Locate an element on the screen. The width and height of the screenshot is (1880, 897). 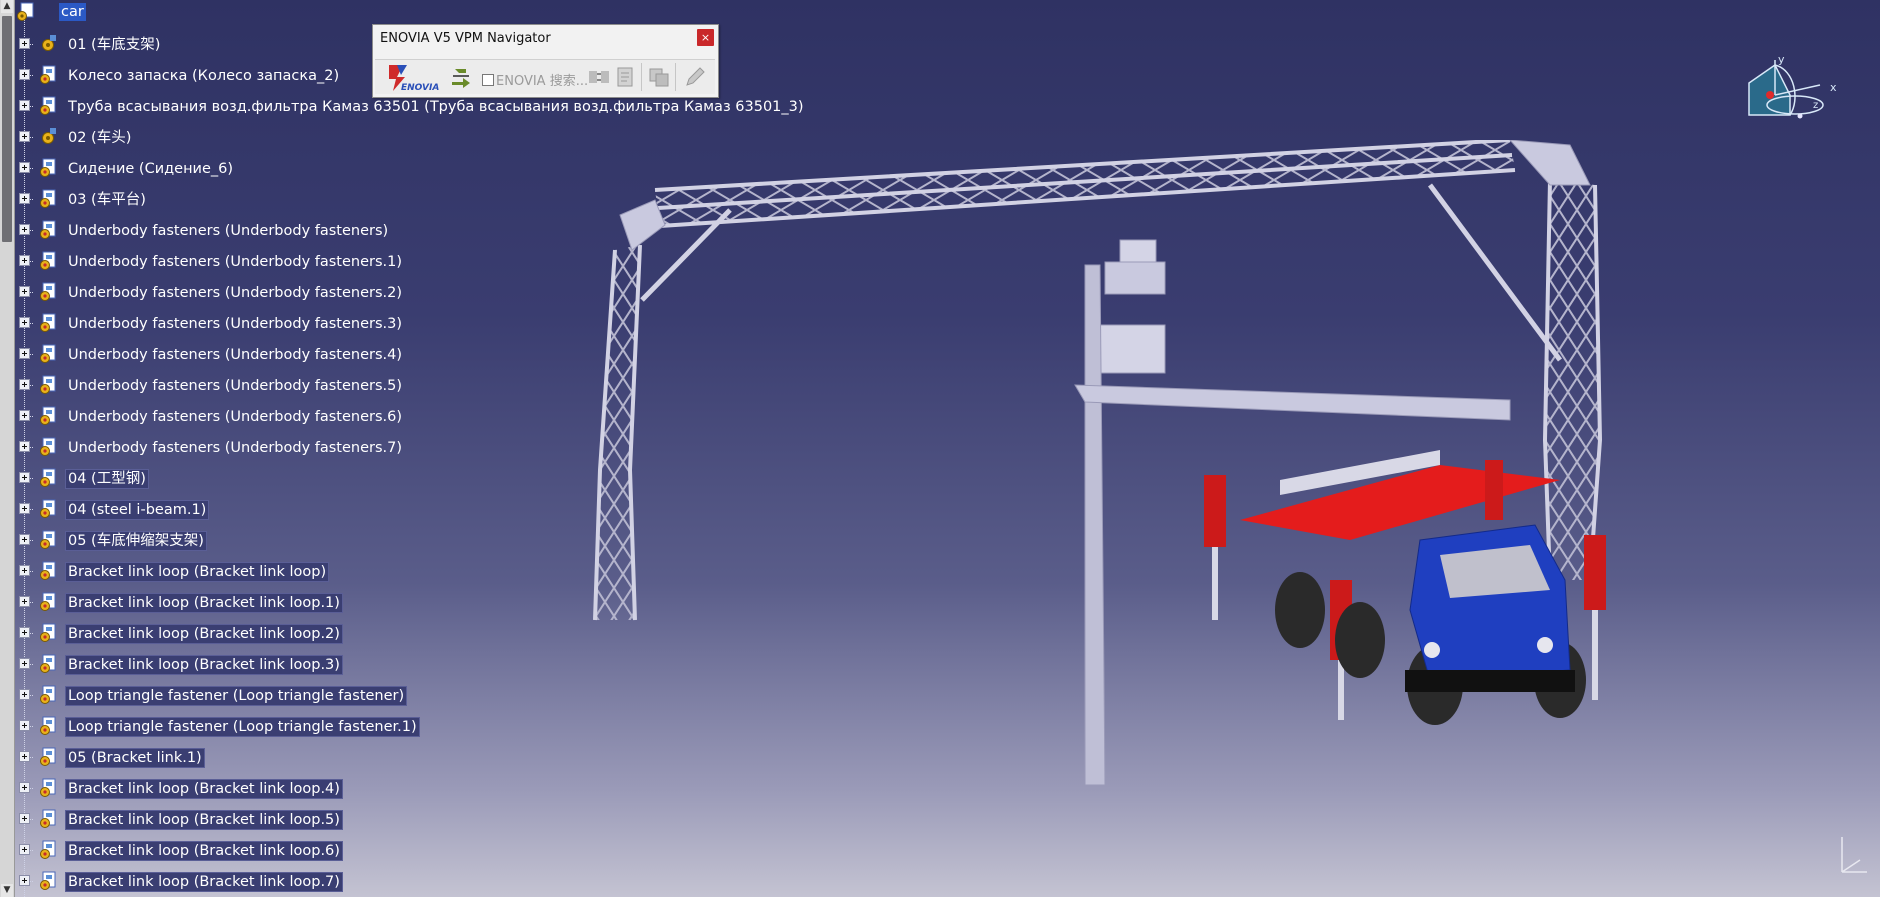
copy-icon is located at coordinates (659, 77).